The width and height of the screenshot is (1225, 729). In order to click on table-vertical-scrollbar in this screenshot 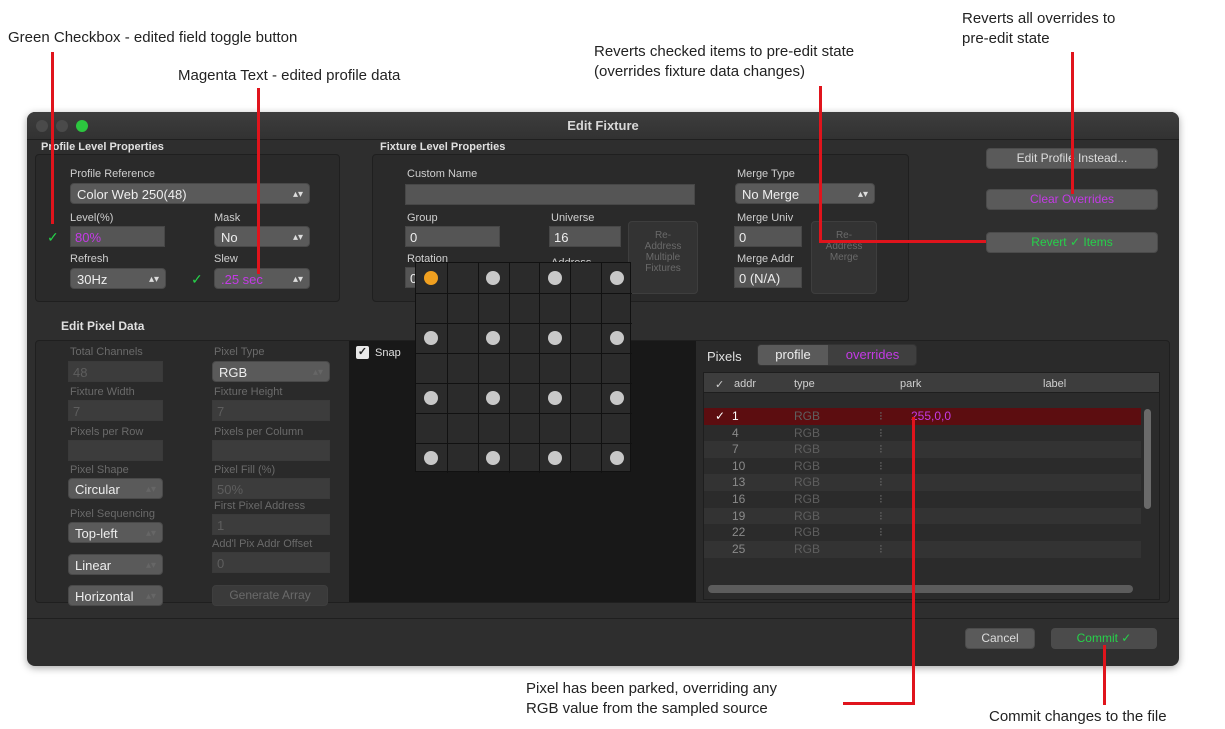, I will do `click(1147, 459)`.